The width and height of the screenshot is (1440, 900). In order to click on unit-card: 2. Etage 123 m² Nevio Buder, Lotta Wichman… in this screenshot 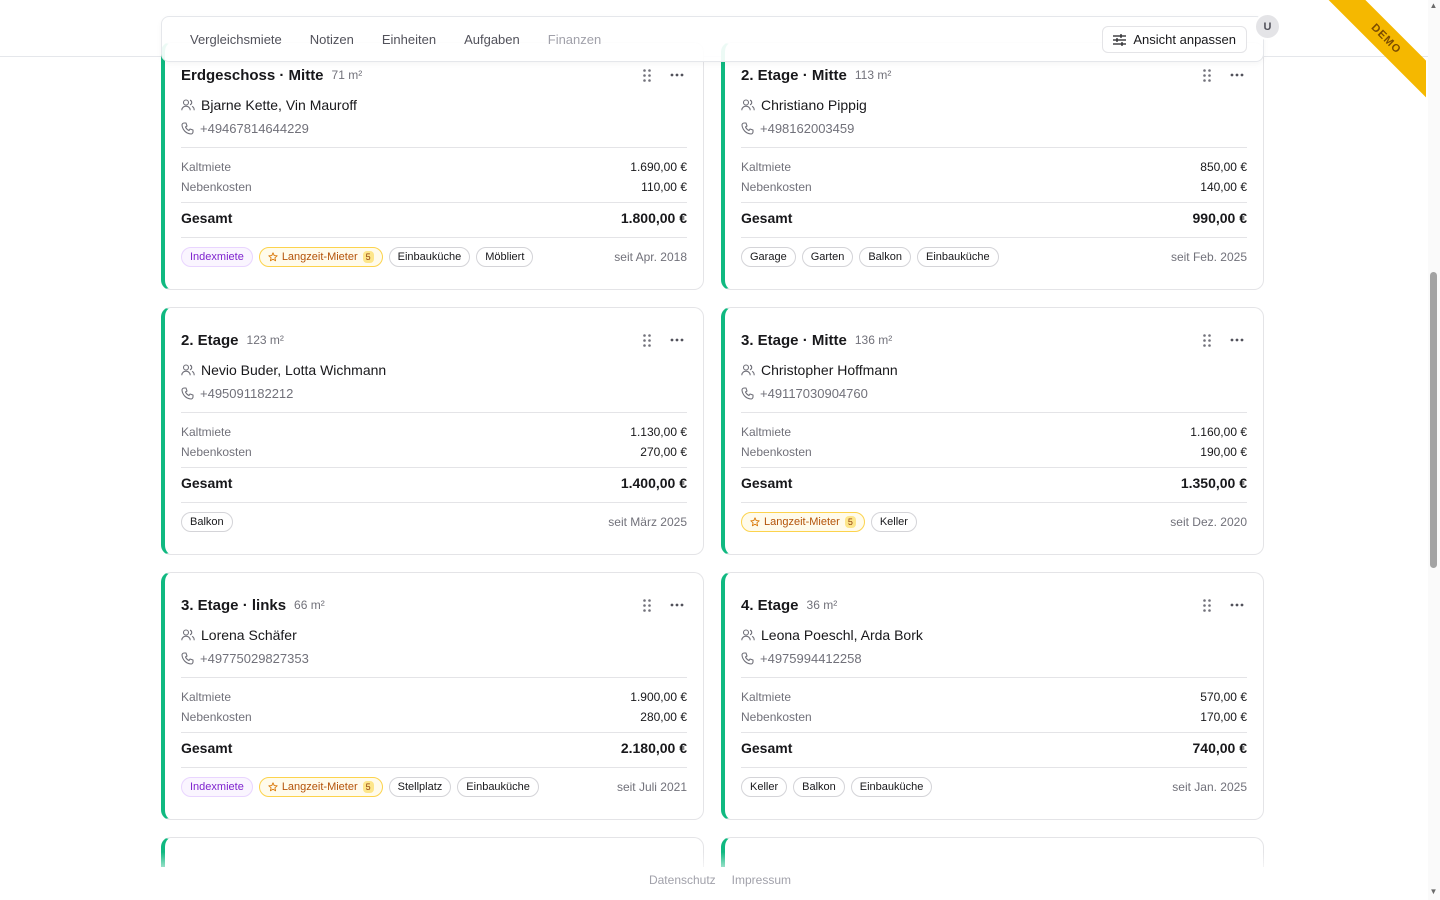, I will do `click(432, 431)`.